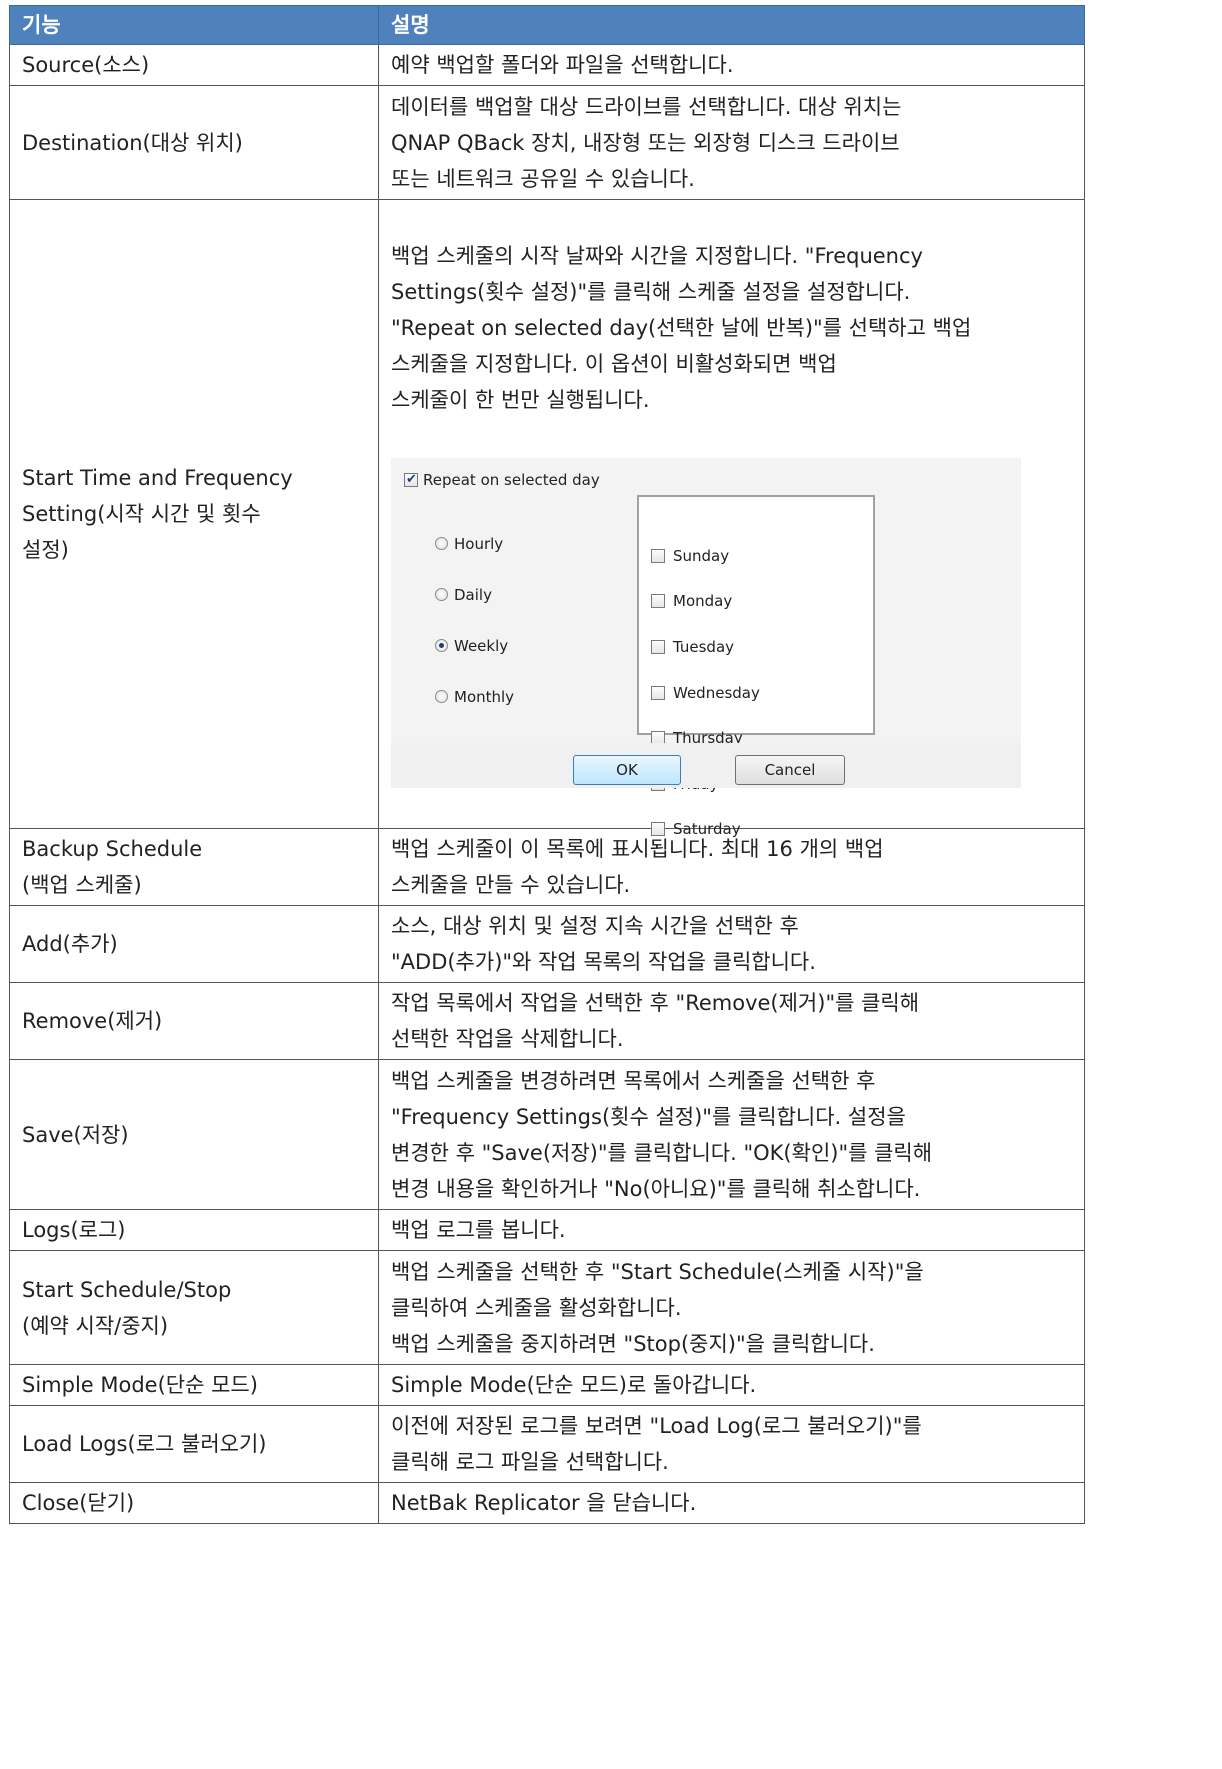 This screenshot has height=1769, width=1222. I want to click on table-header-row: 기능 설명, so click(547, 25).